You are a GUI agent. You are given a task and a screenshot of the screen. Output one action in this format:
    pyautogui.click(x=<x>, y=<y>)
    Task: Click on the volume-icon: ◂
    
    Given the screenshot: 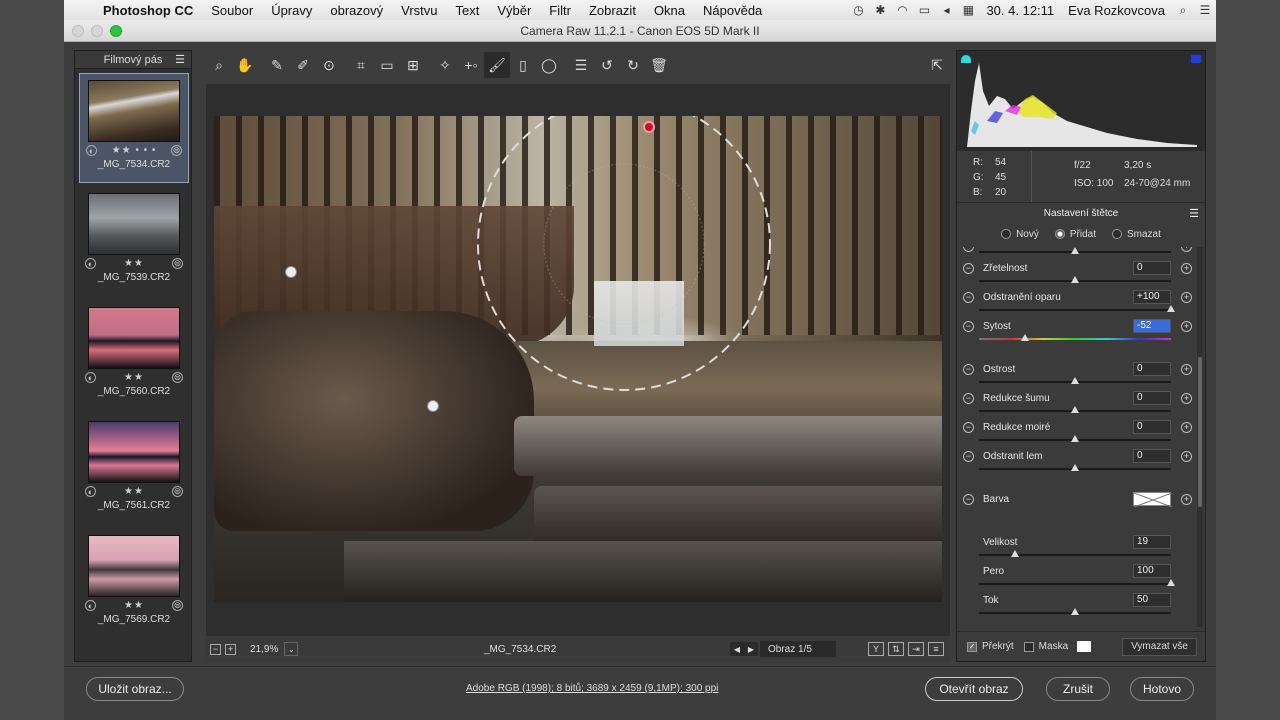 What is the action you would take?
    pyautogui.click(x=946, y=10)
    